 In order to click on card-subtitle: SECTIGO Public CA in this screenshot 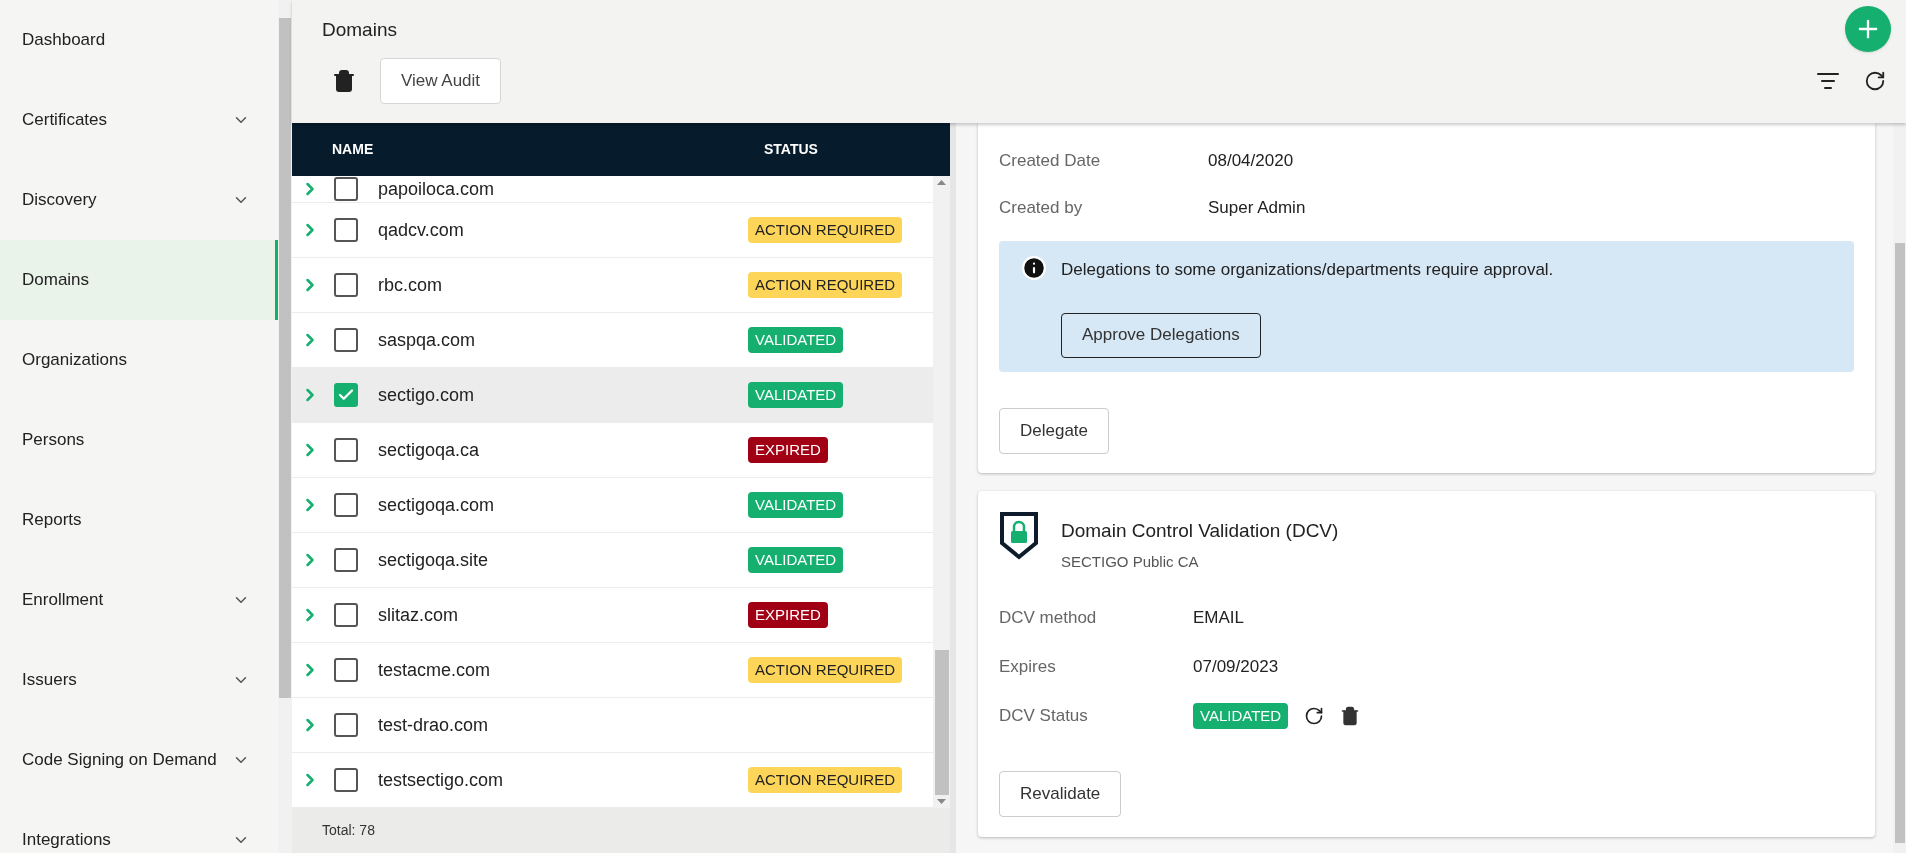, I will do `click(1130, 562)`.